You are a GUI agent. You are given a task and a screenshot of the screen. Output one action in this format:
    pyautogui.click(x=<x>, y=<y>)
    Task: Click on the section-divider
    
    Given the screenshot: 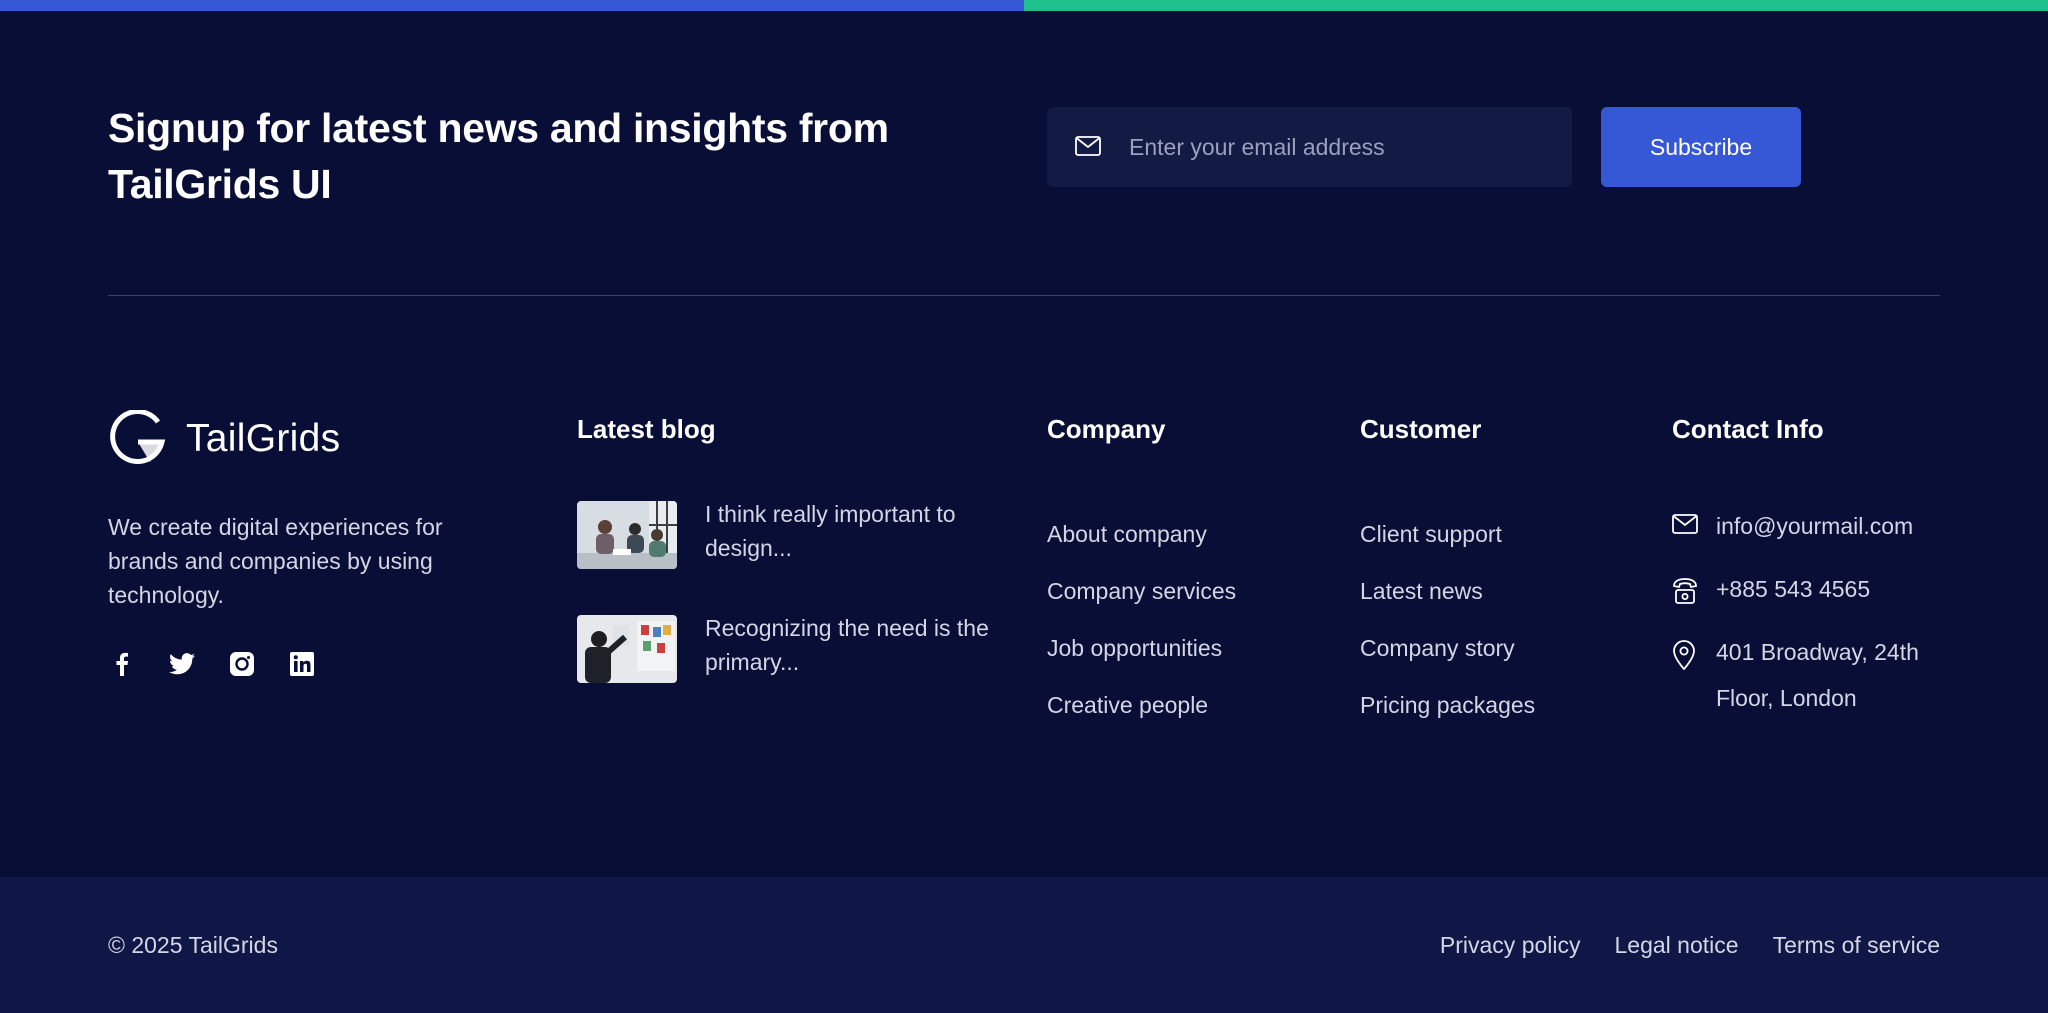 What is the action you would take?
    pyautogui.click(x=1024, y=295)
    